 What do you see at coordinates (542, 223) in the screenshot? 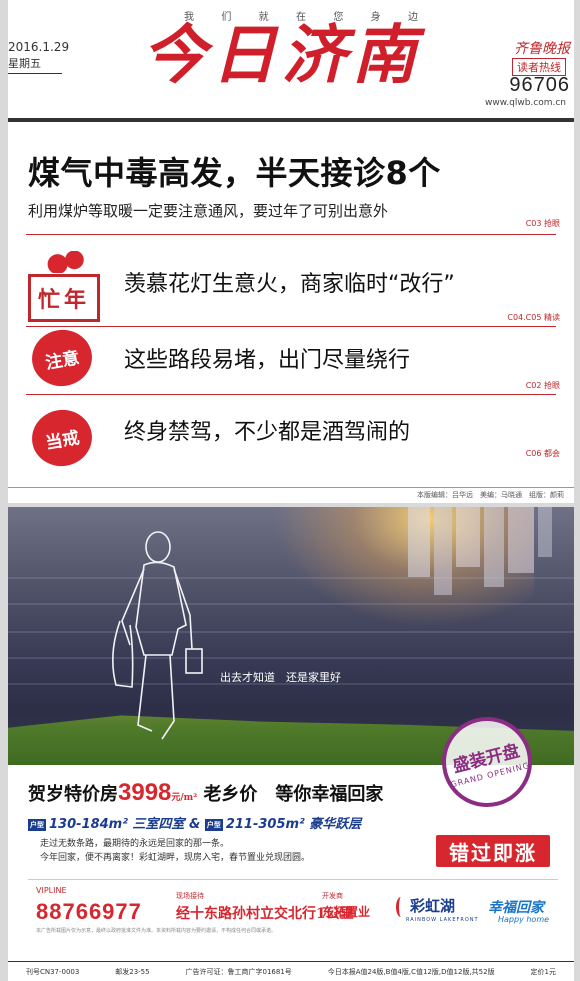
I see `page-ref: C03 抢眼` at bounding box center [542, 223].